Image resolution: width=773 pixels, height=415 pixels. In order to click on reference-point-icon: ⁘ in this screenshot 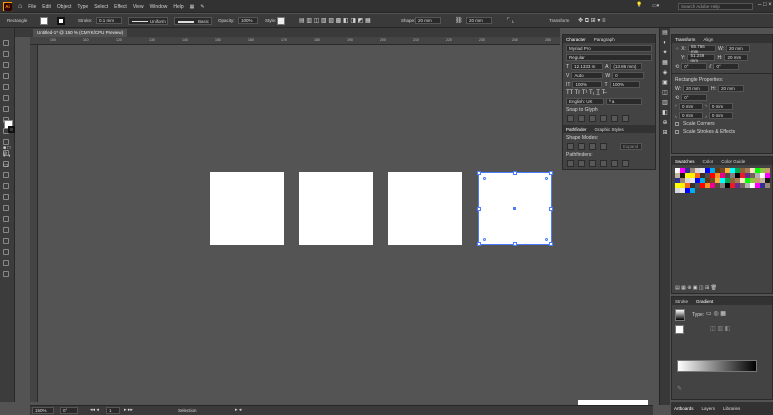, I will do `click(677, 49)`.